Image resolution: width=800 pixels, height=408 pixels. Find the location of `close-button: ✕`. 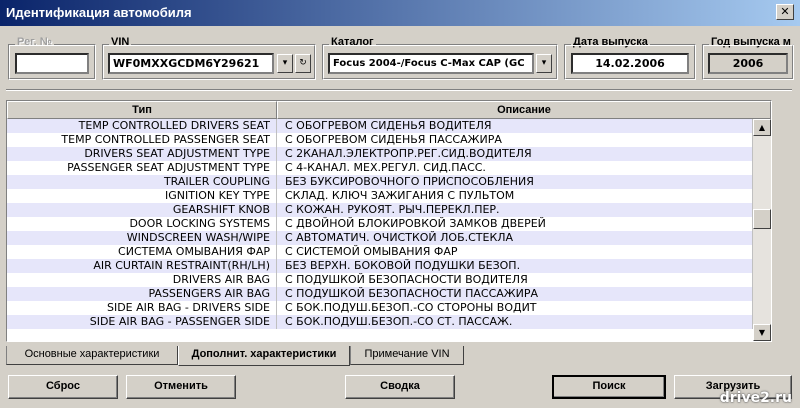

close-button: ✕ is located at coordinates (785, 12).